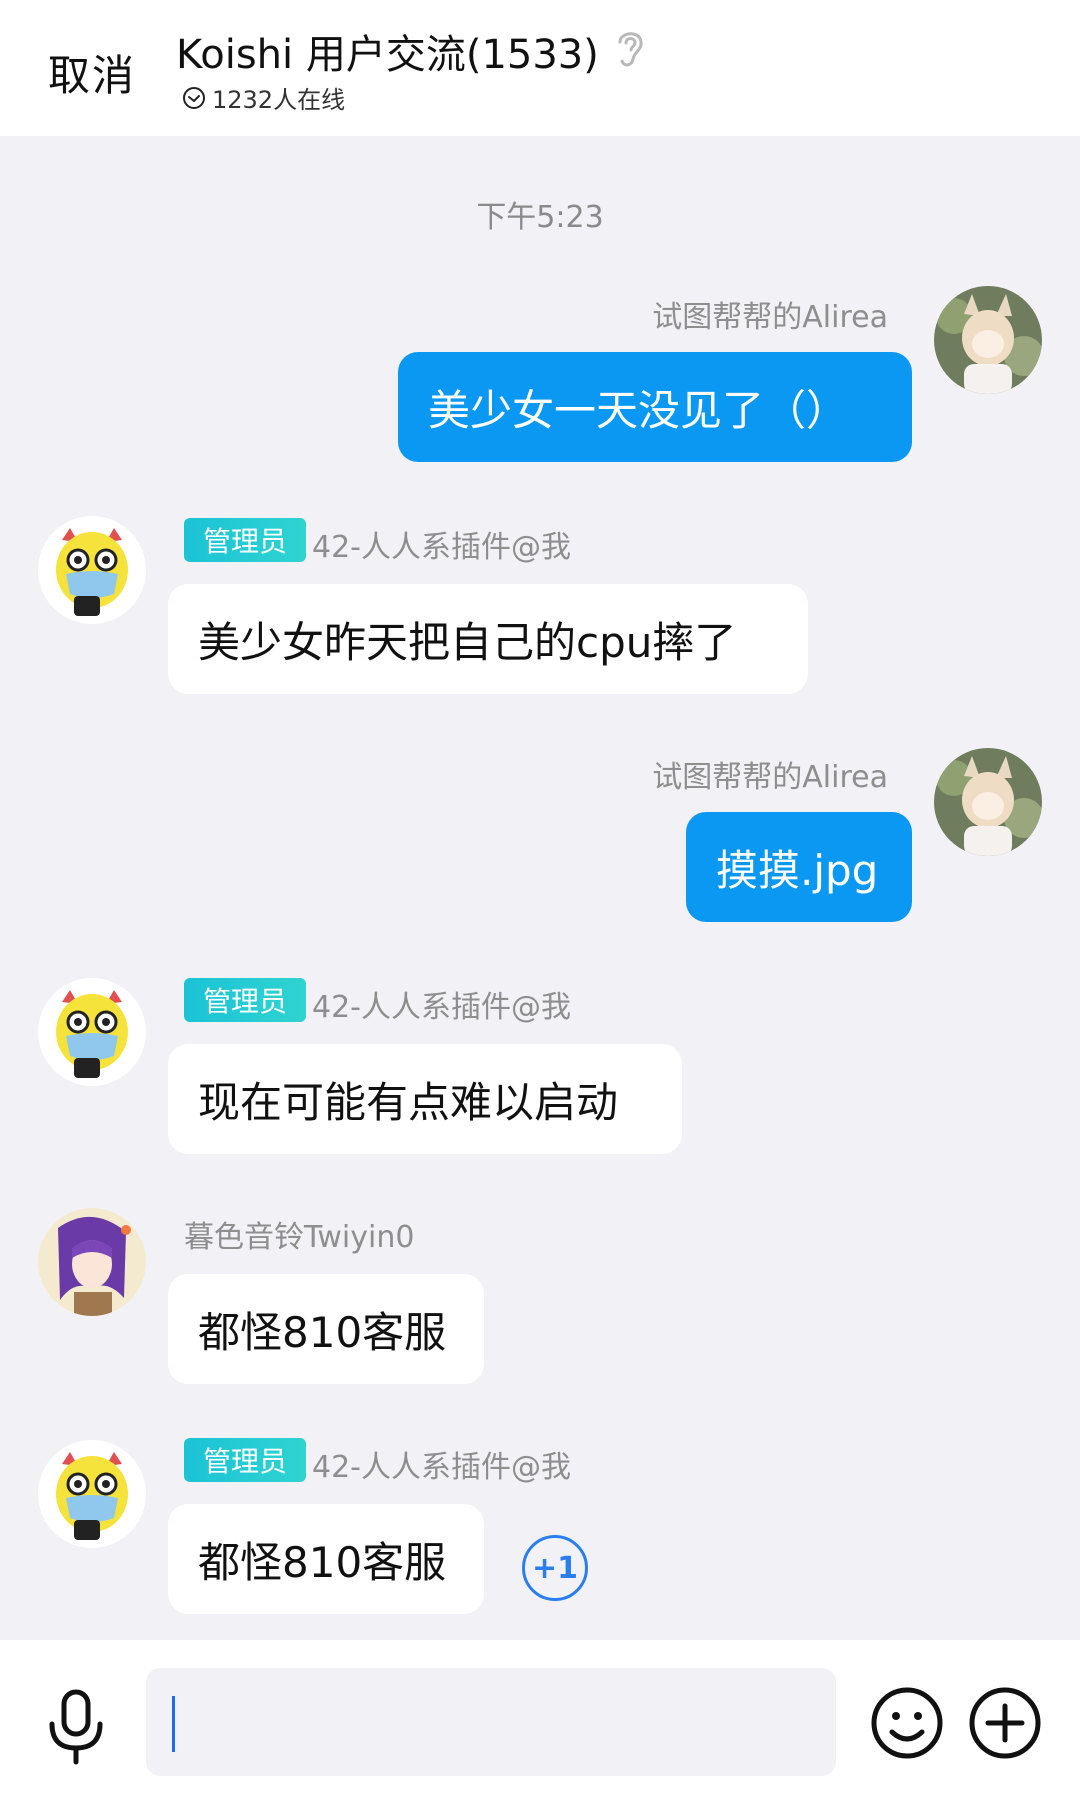 The image size is (1080, 1802). I want to click on message-input, so click(491, 1722).